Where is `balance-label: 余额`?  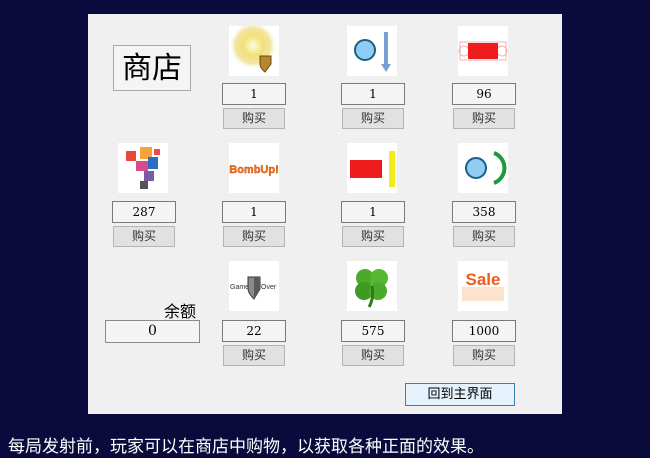 balance-label: 余额 is located at coordinates (180, 311).